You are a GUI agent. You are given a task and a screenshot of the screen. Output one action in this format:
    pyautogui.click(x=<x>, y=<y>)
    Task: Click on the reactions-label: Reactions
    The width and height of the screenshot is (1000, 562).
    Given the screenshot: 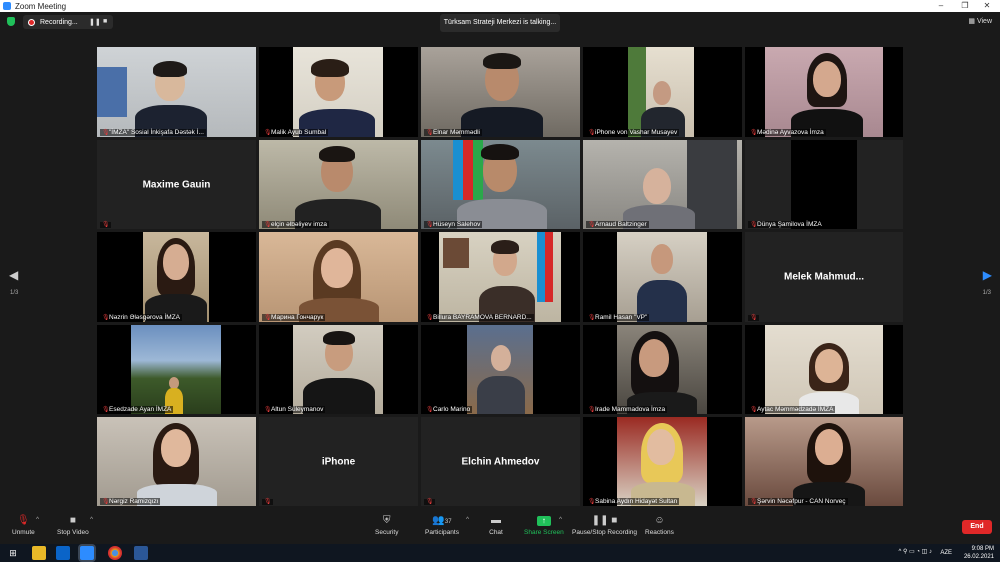 What is the action you would take?
    pyautogui.click(x=659, y=532)
    